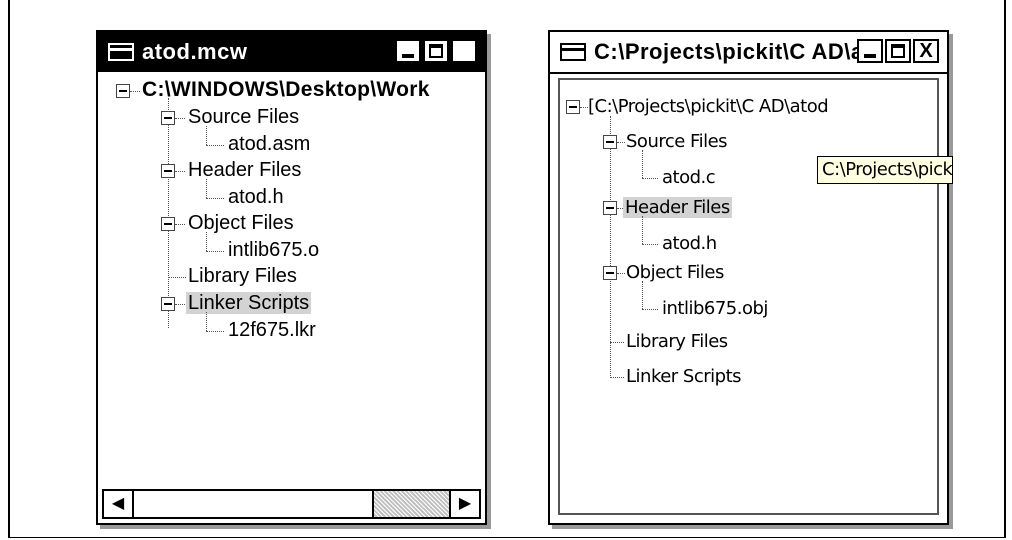 This screenshot has height=540, width=1012. What do you see at coordinates (708, 107) in the screenshot?
I see `tree-root: [C:\Projects\pickit\C AD\atod` at bounding box center [708, 107].